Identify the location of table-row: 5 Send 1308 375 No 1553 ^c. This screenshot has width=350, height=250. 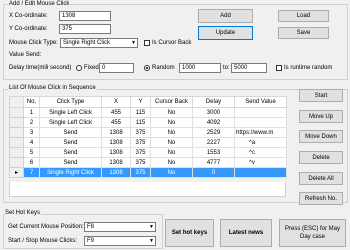
(148, 152).